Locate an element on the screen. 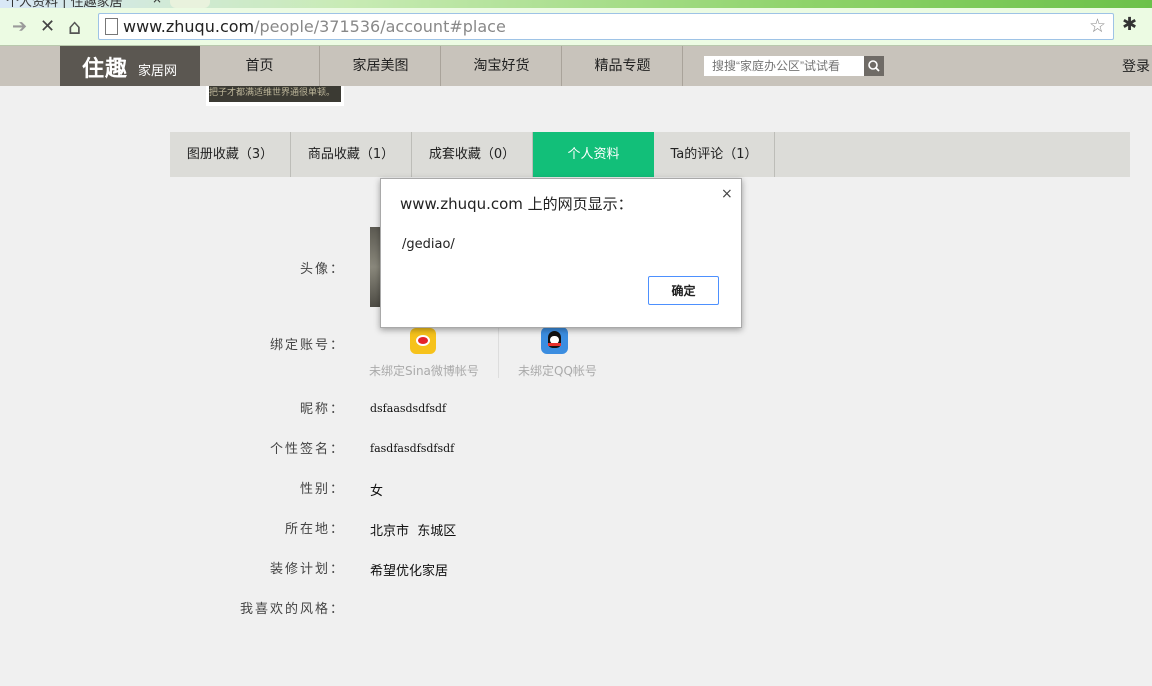 The image size is (1152, 686). stop-loading-icon: ✕ is located at coordinates (47, 27).